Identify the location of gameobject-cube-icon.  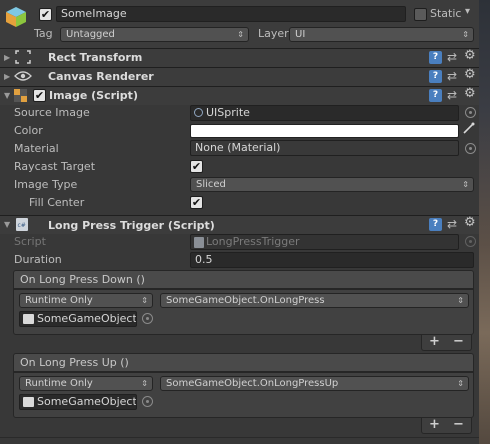
(16, 17).